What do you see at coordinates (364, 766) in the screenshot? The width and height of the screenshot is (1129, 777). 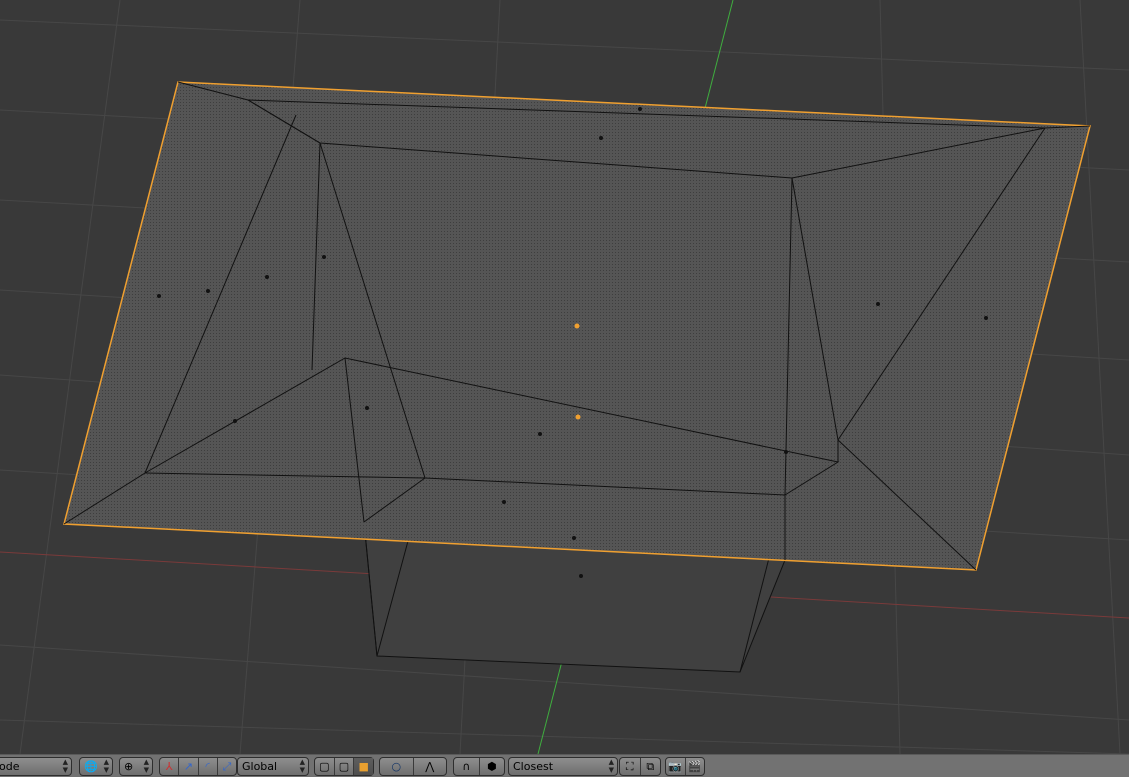 I see `texture-shading-icon: ■` at bounding box center [364, 766].